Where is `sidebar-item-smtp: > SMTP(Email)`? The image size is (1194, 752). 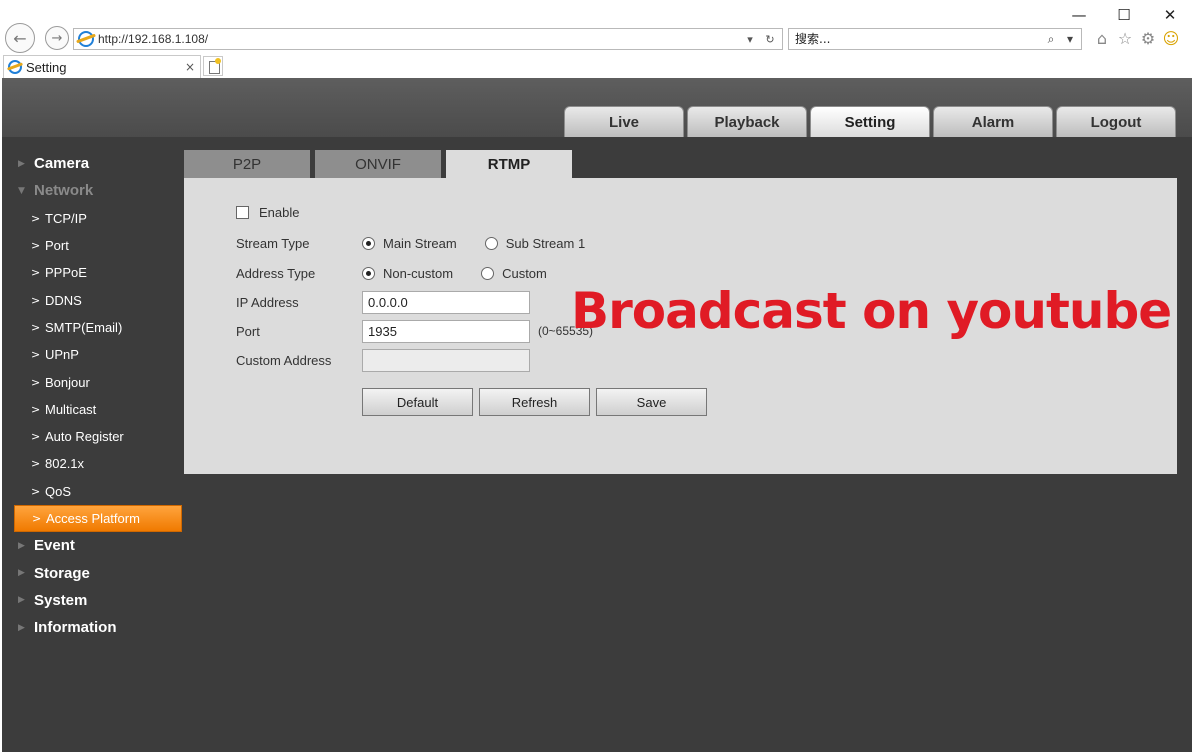
sidebar-item-smtp: > SMTP(Email) is located at coordinates (98, 327).